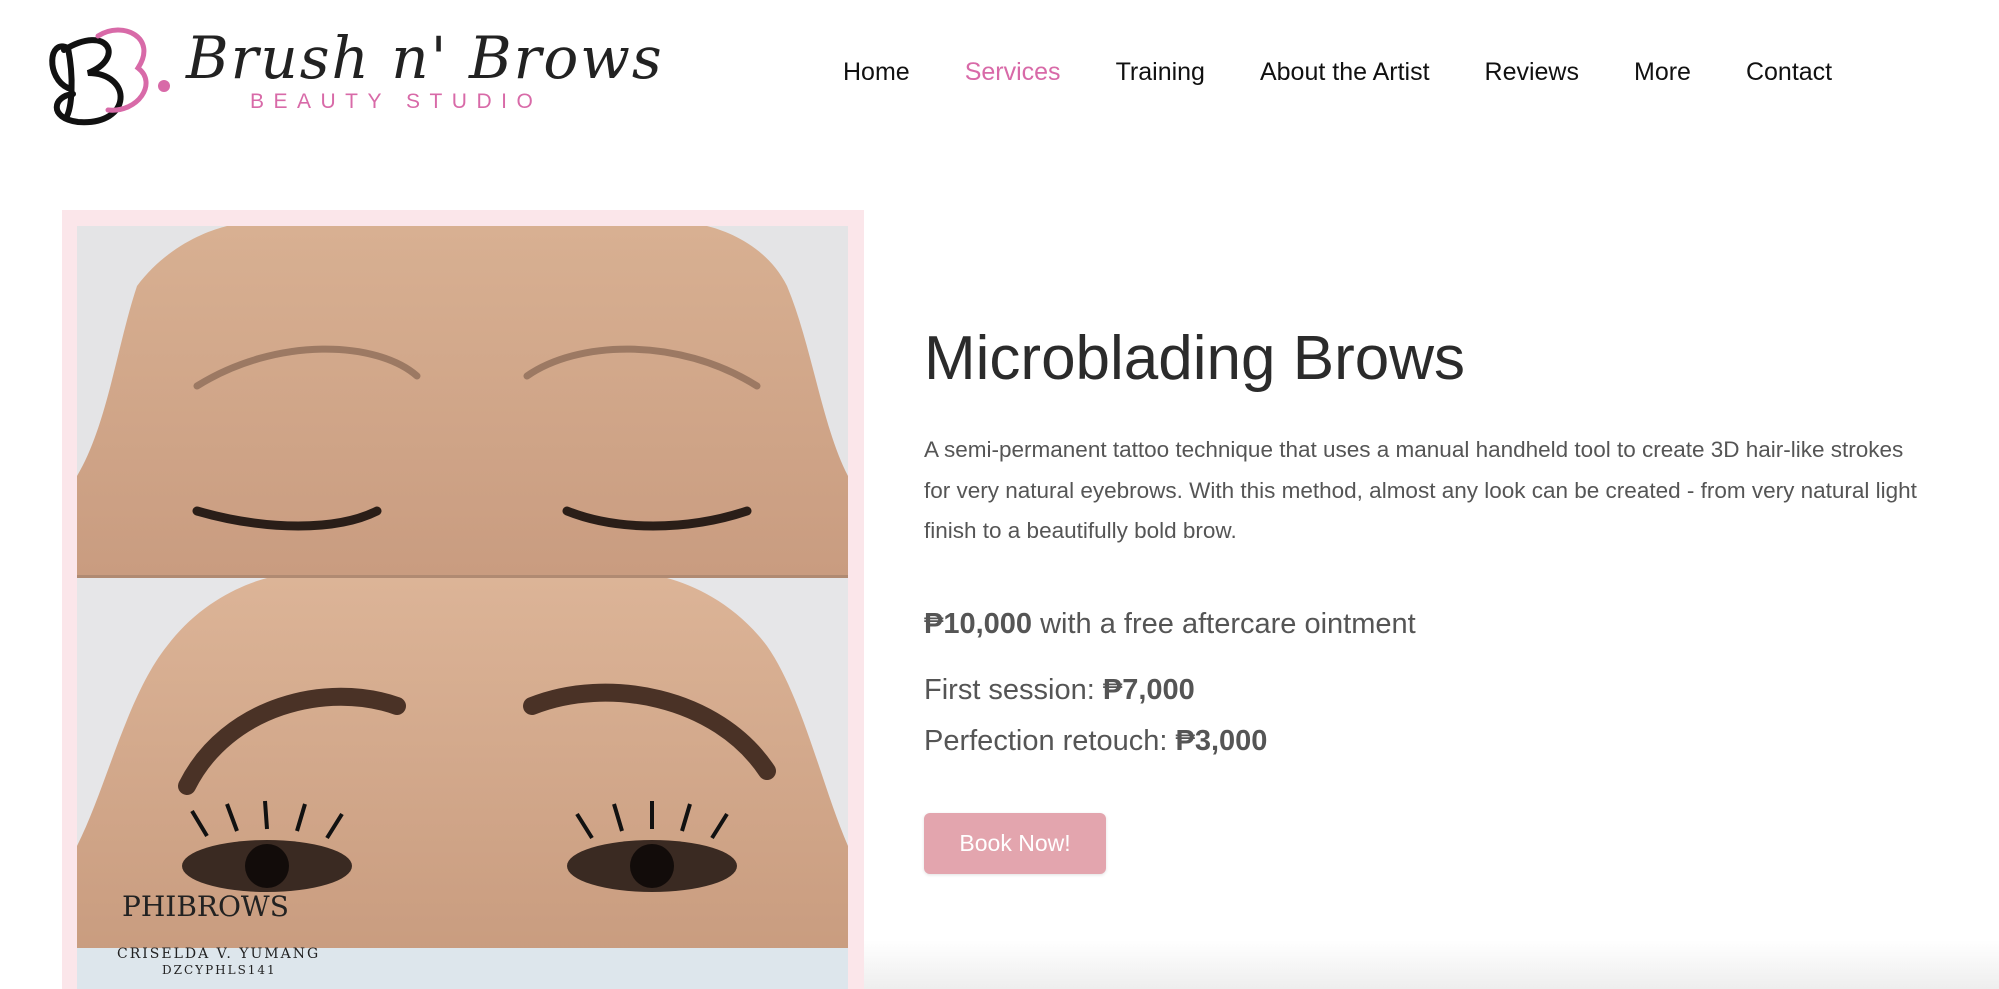  Describe the element at coordinates (1424, 690) in the screenshot. I see `first-session-line: First session: ₱7,000` at that location.